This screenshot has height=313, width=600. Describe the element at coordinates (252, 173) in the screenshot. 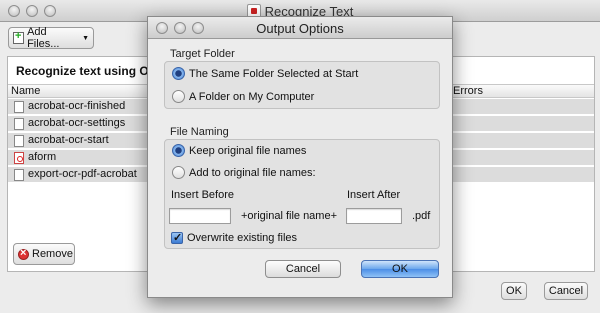

I see `add-to-names-label: Add to original file names:` at that location.